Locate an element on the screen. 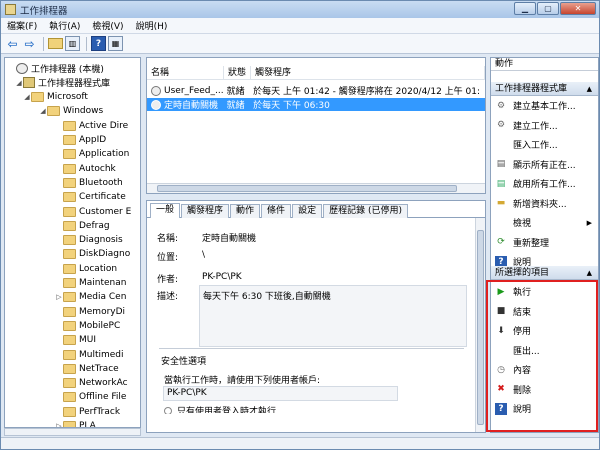 The width and height of the screenshot is (600, 450). help-icon: ? is located at coordinates (98, 43).